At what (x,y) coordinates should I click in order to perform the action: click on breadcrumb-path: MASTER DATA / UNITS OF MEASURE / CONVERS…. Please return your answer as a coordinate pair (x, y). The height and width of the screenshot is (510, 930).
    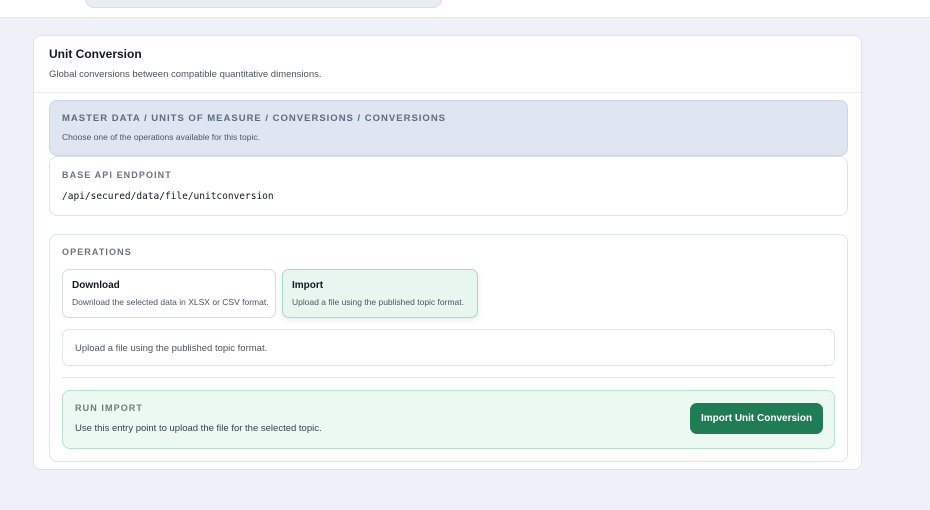
    Looking at the image, I should click on (254, 118).